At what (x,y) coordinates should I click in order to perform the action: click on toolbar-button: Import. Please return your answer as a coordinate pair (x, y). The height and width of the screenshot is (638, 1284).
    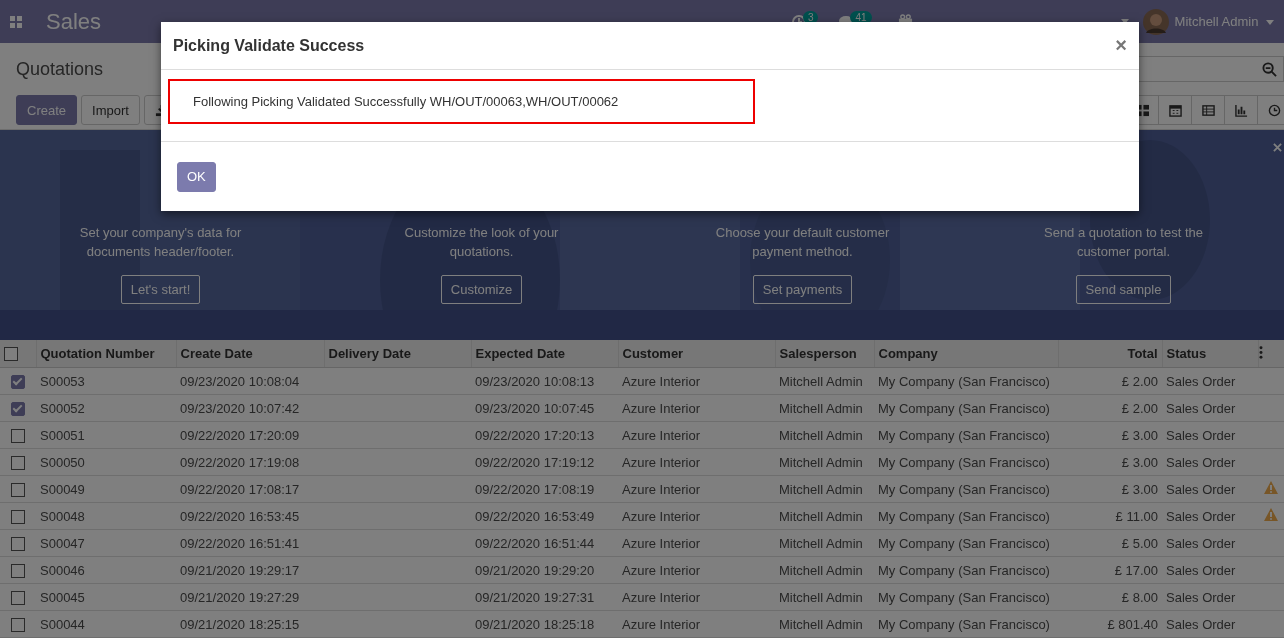
    Looking at the image, I should click on (110, 110).